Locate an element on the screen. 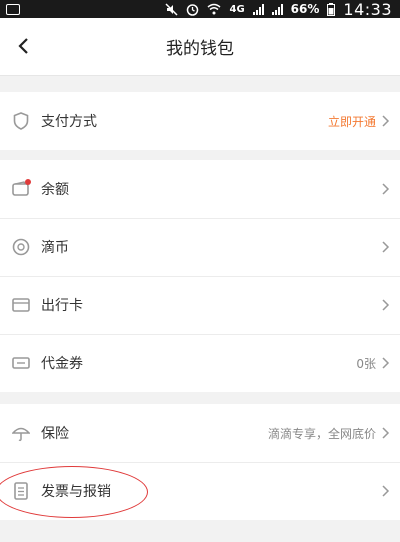 This screenshot has height=542, width=400. voucher-count: 0张 is located at coordinates (366, 363).